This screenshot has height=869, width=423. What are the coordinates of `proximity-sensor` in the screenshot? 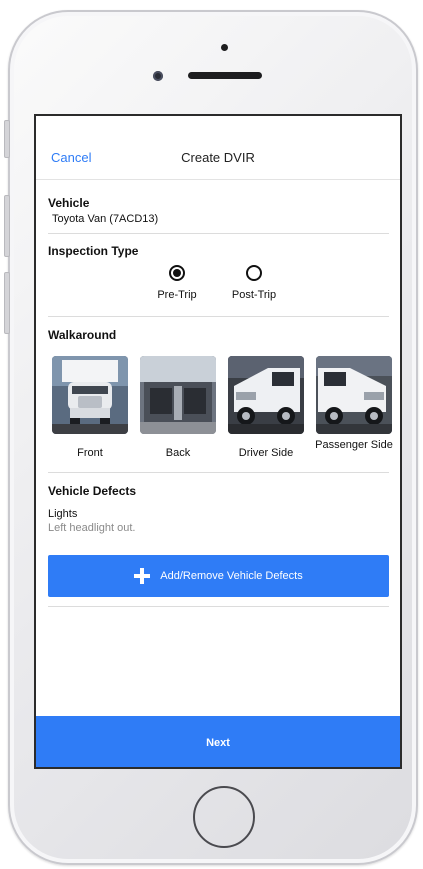 It's located at (224, 47).